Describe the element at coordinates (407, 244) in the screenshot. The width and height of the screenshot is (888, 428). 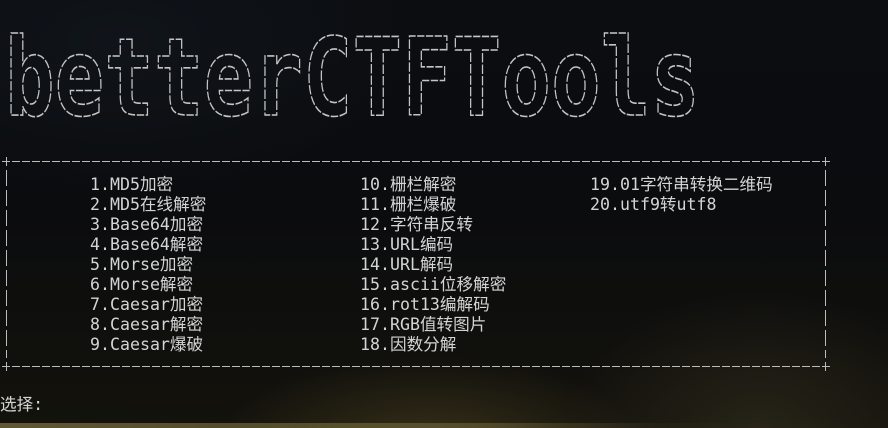
I see `menu-item-url-encode: 13.URL编码` at that location.